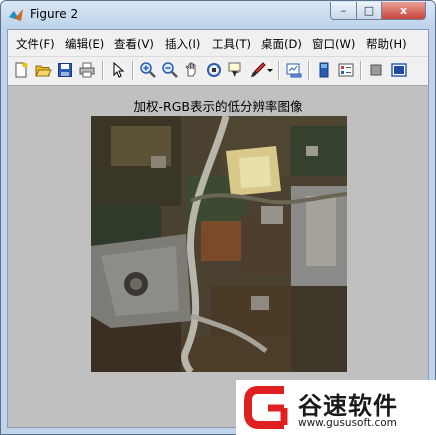 The height and width of the screenshot is (435, 436). Describe the element at coordinates (182, 44) in the screenshot. I see `menu-insert: 插入(I)` at that location.